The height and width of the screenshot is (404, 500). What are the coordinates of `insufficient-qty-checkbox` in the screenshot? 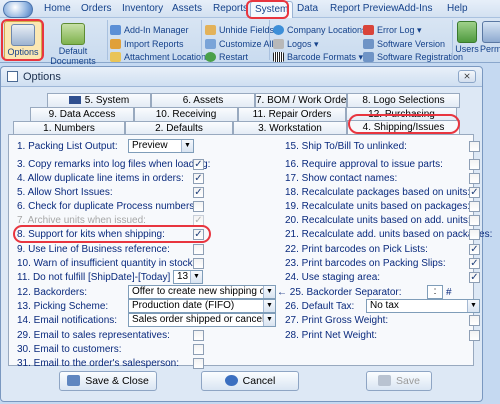 It's located at (198, 263).